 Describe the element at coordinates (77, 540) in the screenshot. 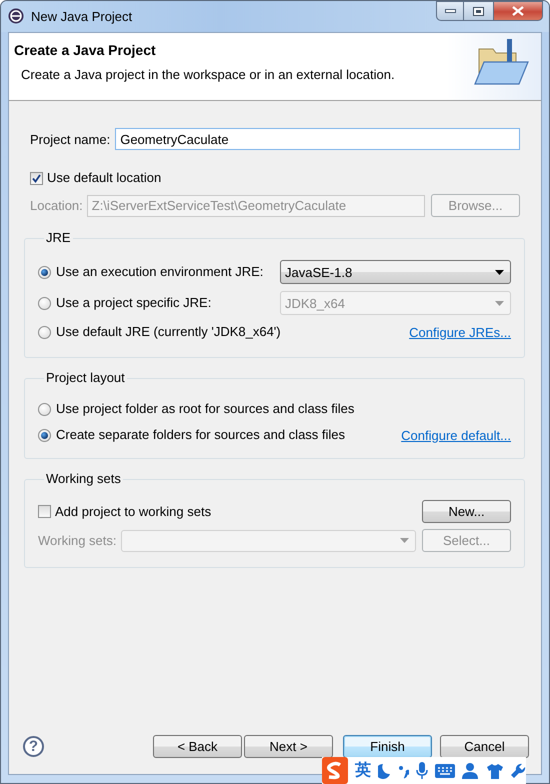

I see `field-label: Working sets:` at that location.